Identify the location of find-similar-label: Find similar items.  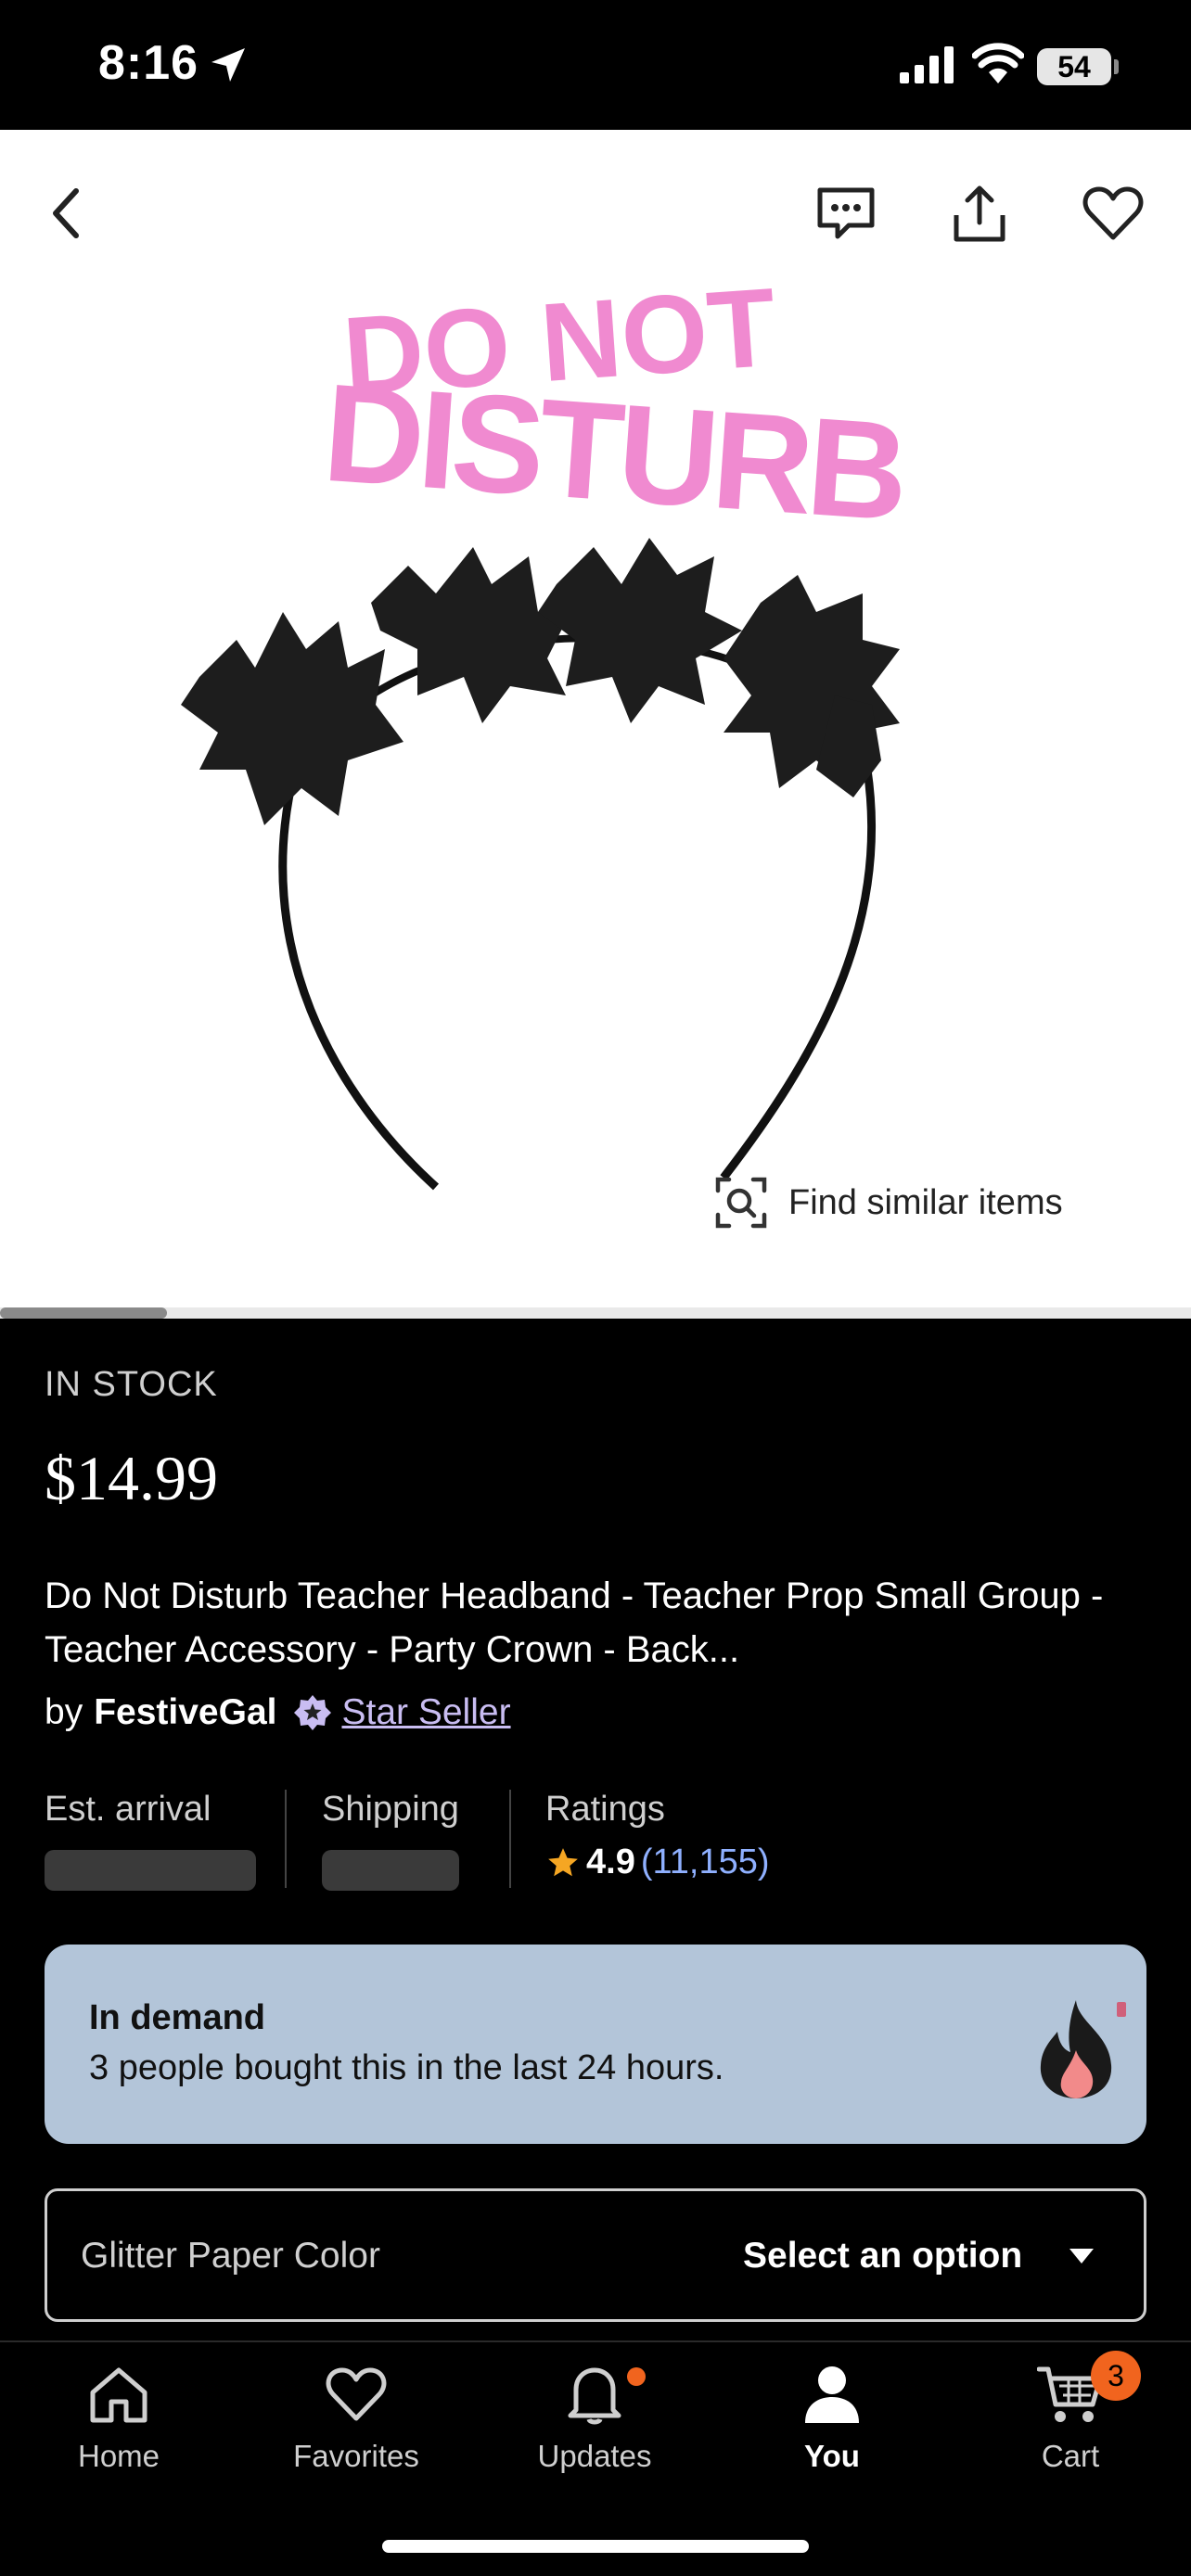
(925, 1202).